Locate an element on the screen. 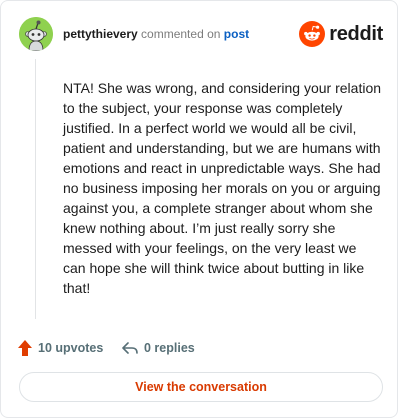  upvote-arrow-icon is located at coordinates (25, 348).